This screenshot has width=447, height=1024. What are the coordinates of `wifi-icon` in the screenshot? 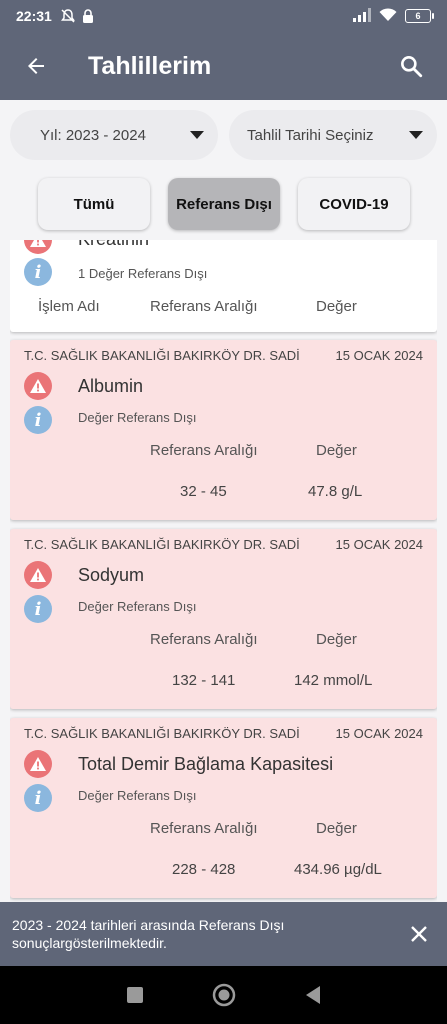 It's located at (388, 16).